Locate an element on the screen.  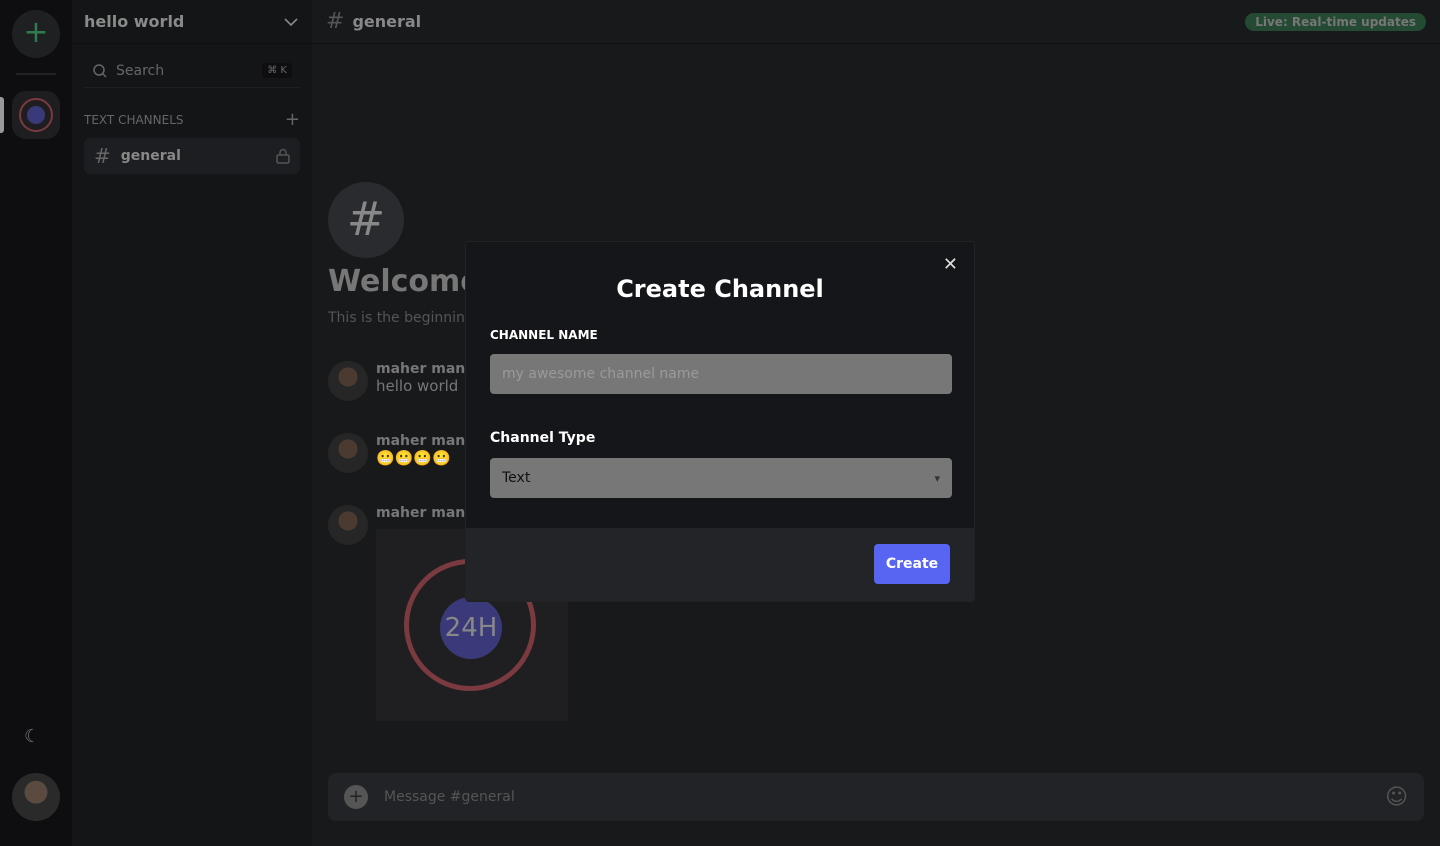
create-button: Create is located at coordinates (912, 564).